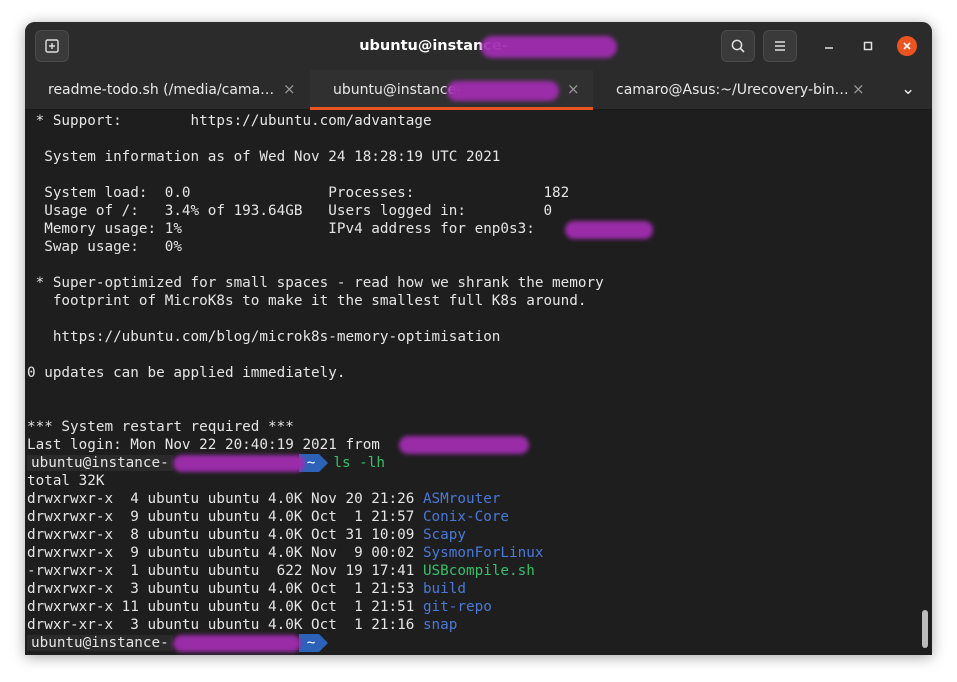 This screenshot has height=682, width=957. I want to click on tab-camaro-asus: camaro@Asus:~/Urecovery-bin… ×, so click(736, 90).